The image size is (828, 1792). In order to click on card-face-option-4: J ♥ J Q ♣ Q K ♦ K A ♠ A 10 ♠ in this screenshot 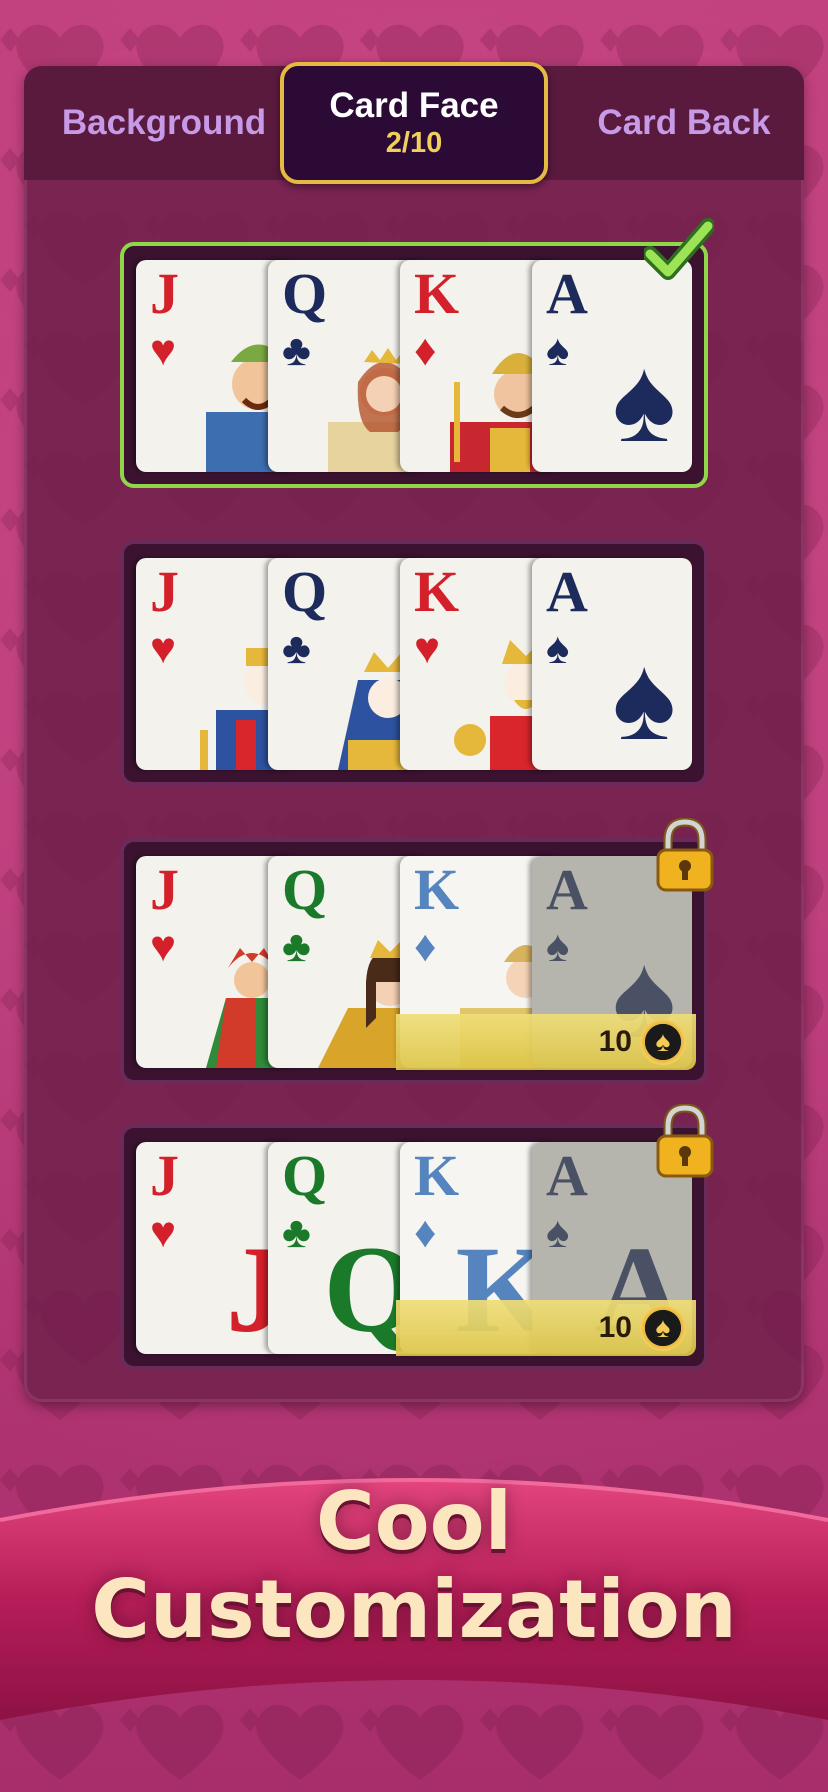, I will do `click(414, 1247)`.